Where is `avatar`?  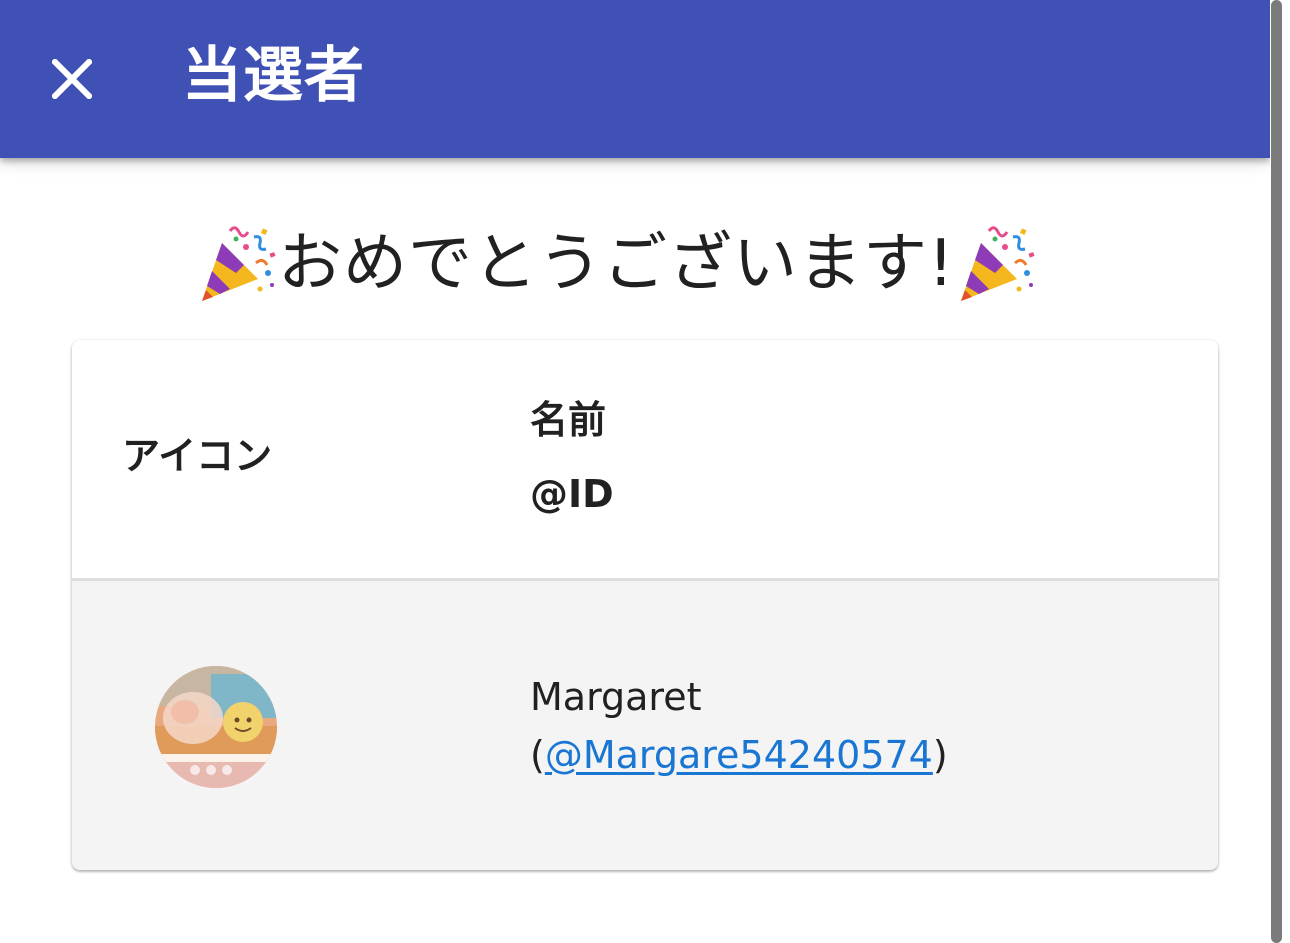 avatar is located at coordinates (216, 727).